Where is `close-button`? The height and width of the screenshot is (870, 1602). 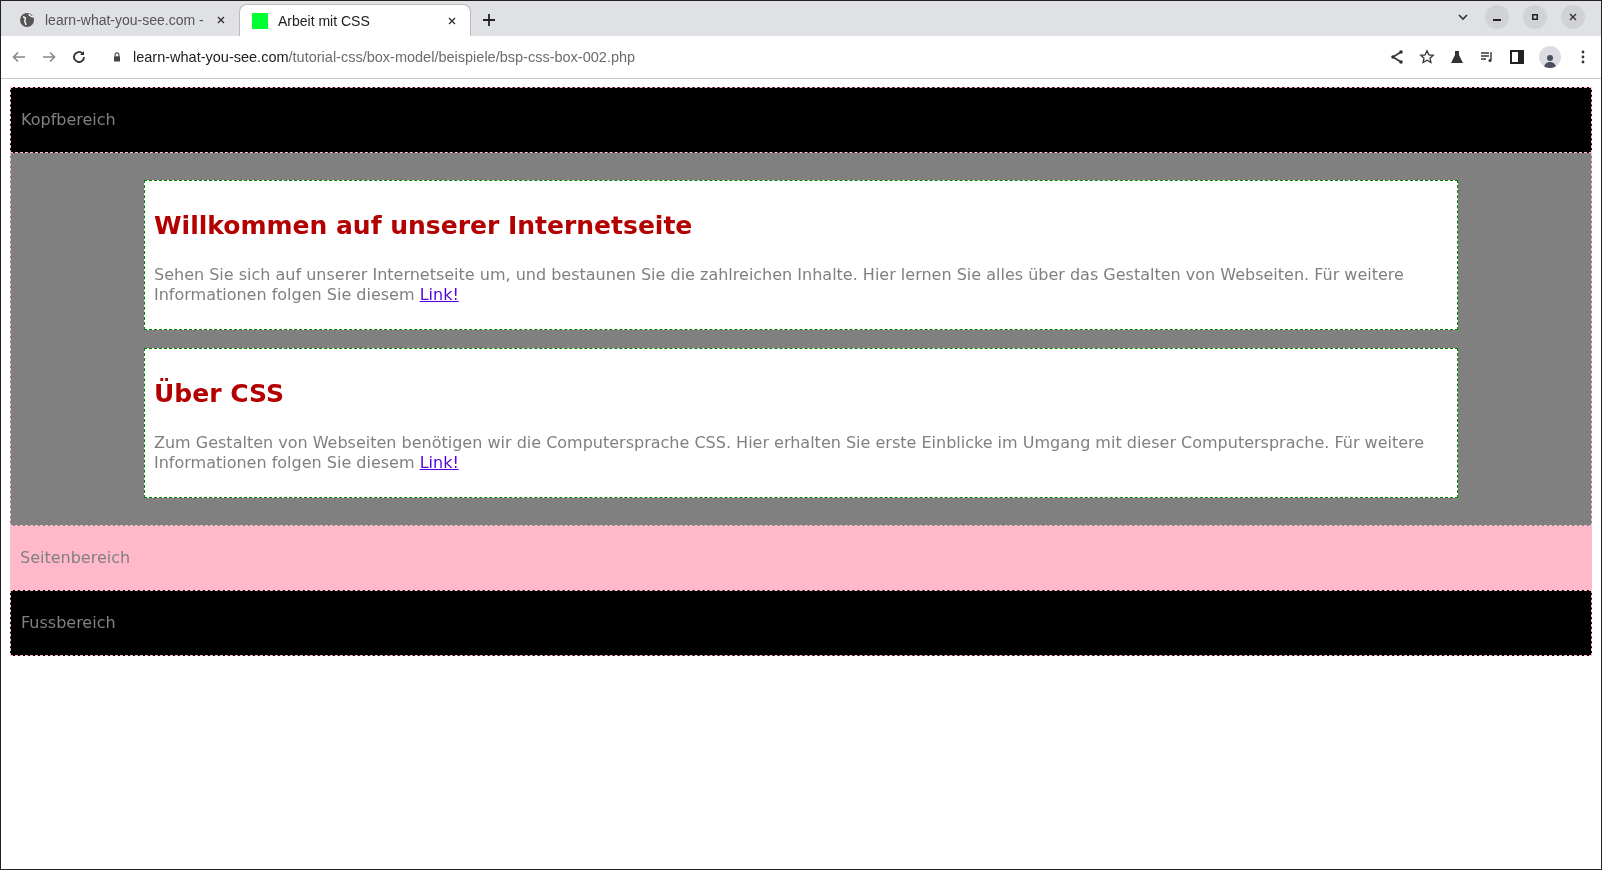
close-button is located at coordinates (1573, 17).